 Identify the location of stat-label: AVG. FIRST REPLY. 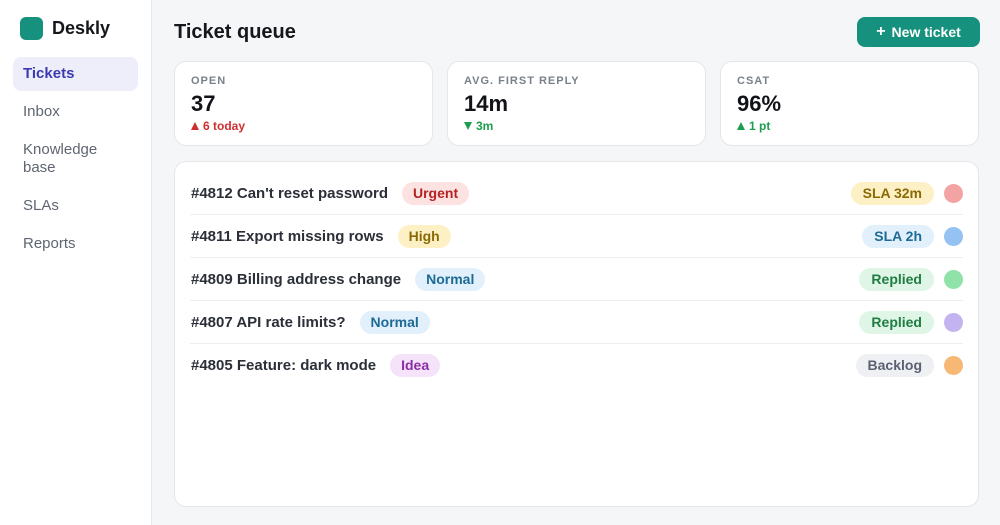
(522, 81).